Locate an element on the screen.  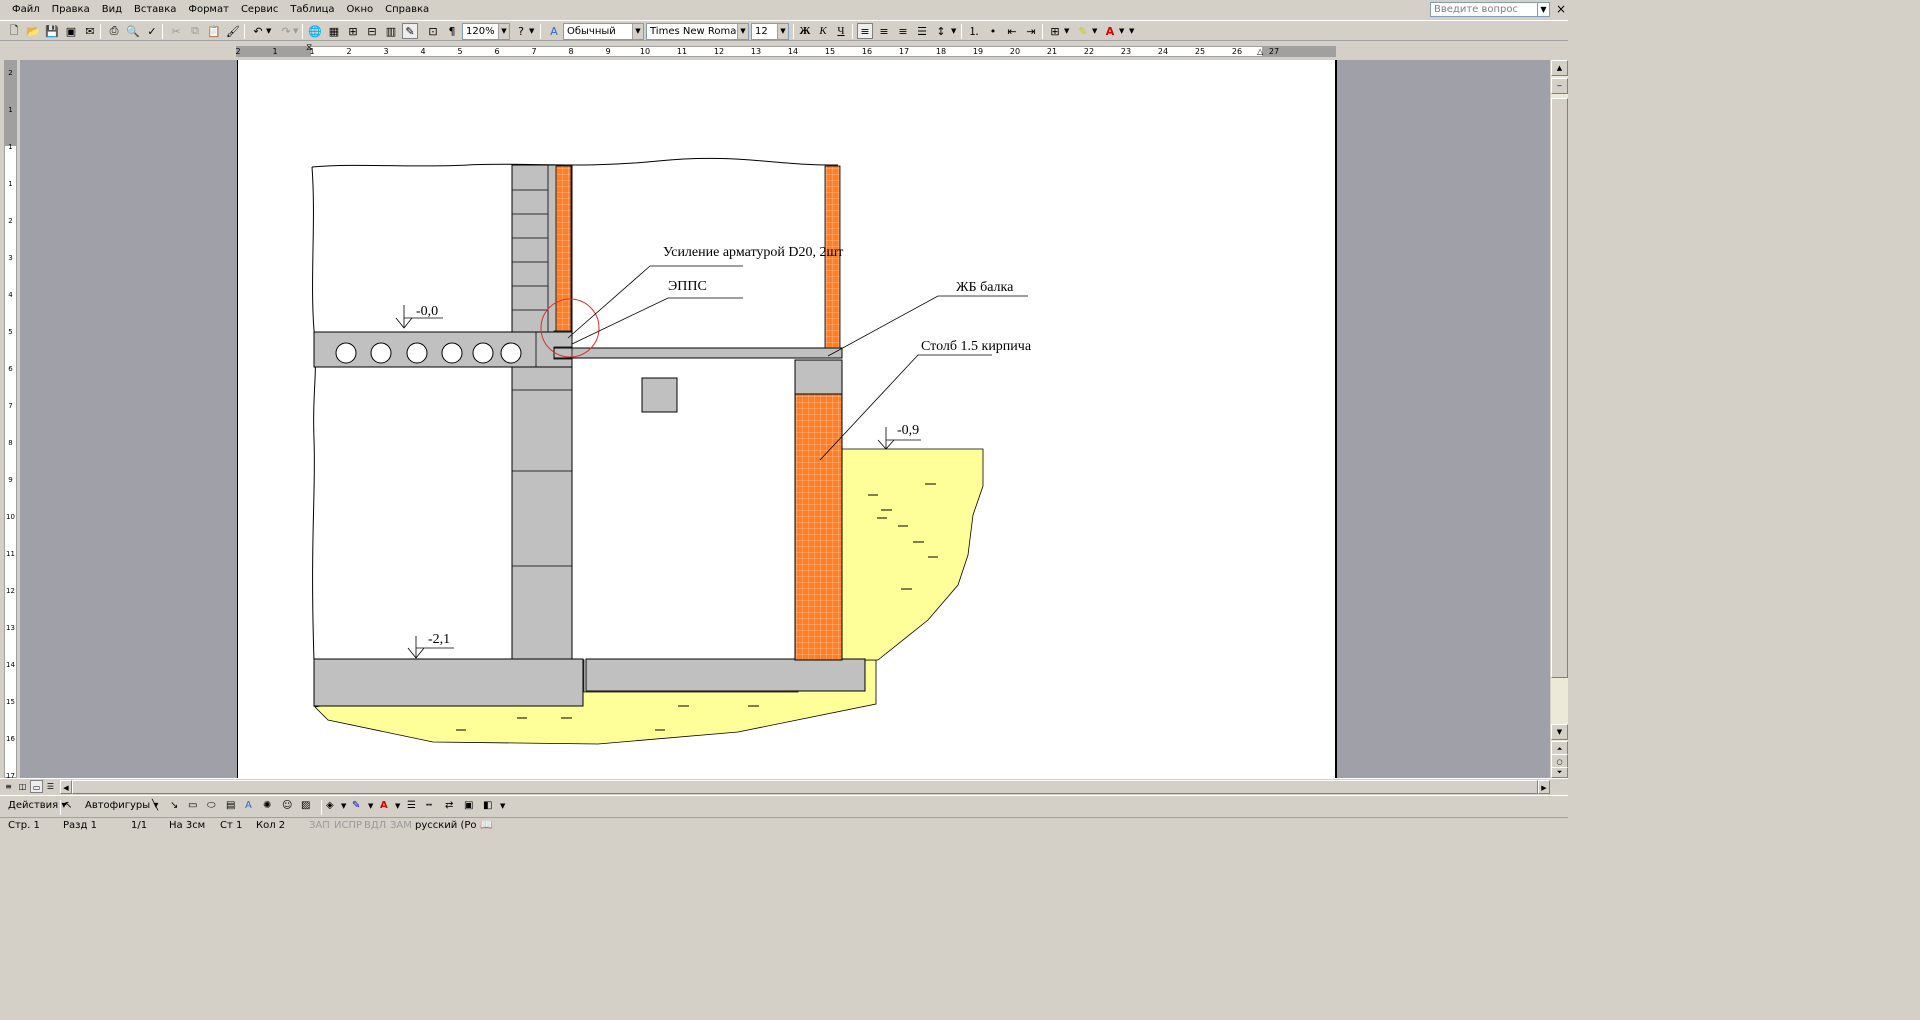
fill-color-dropdown-icon: ▼ is located at coordinates (343, 806).